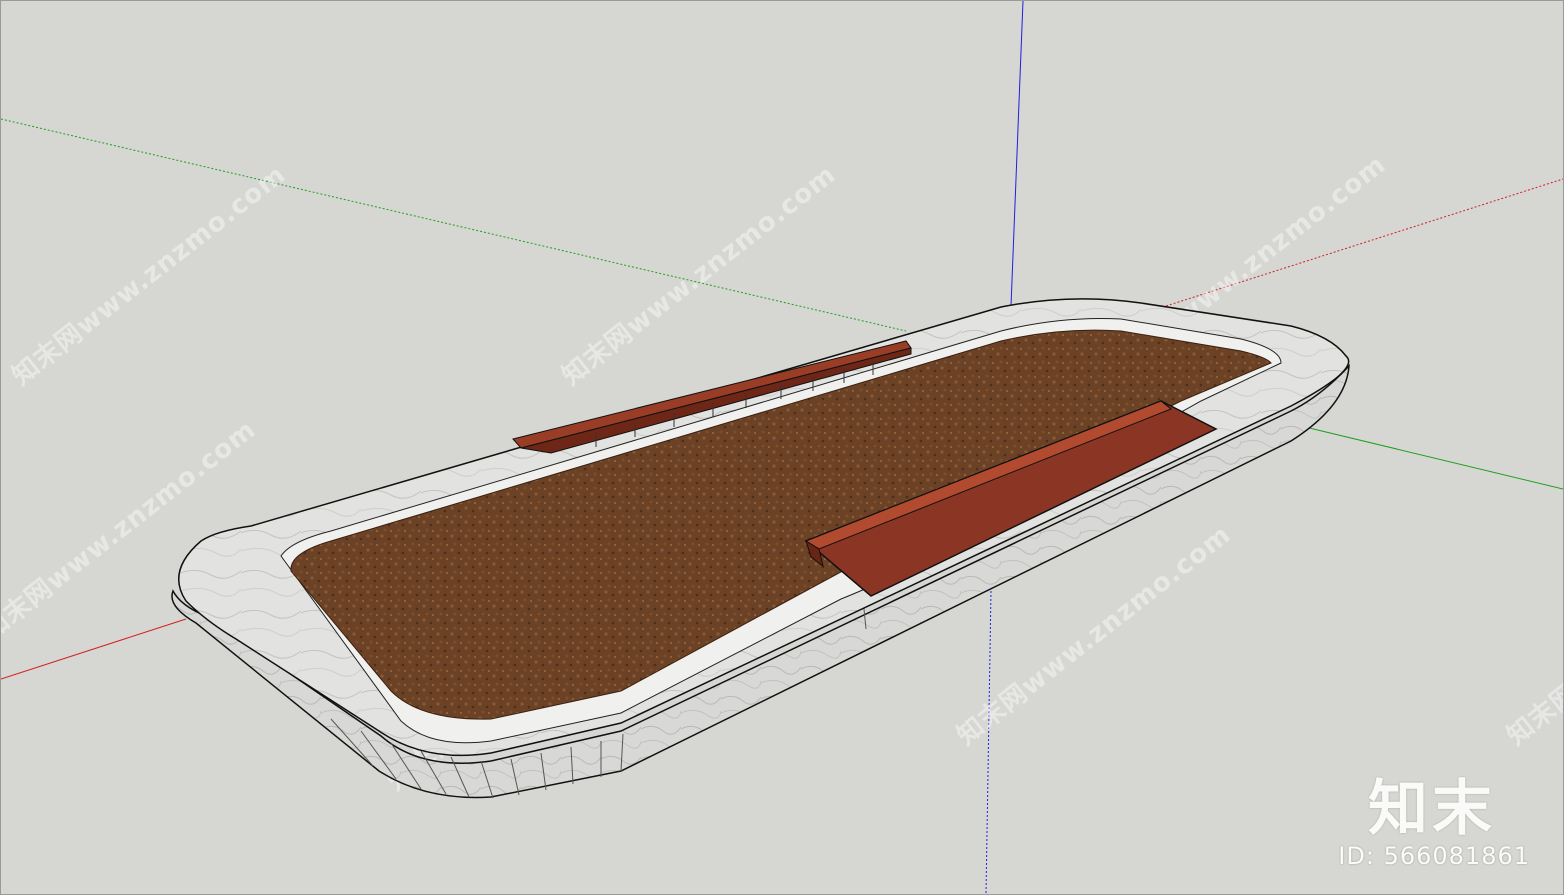  What do you see at coordinates (1431, 457) in the screenshot?
I see `axis-green-front` at bounding box center [1431, 457].